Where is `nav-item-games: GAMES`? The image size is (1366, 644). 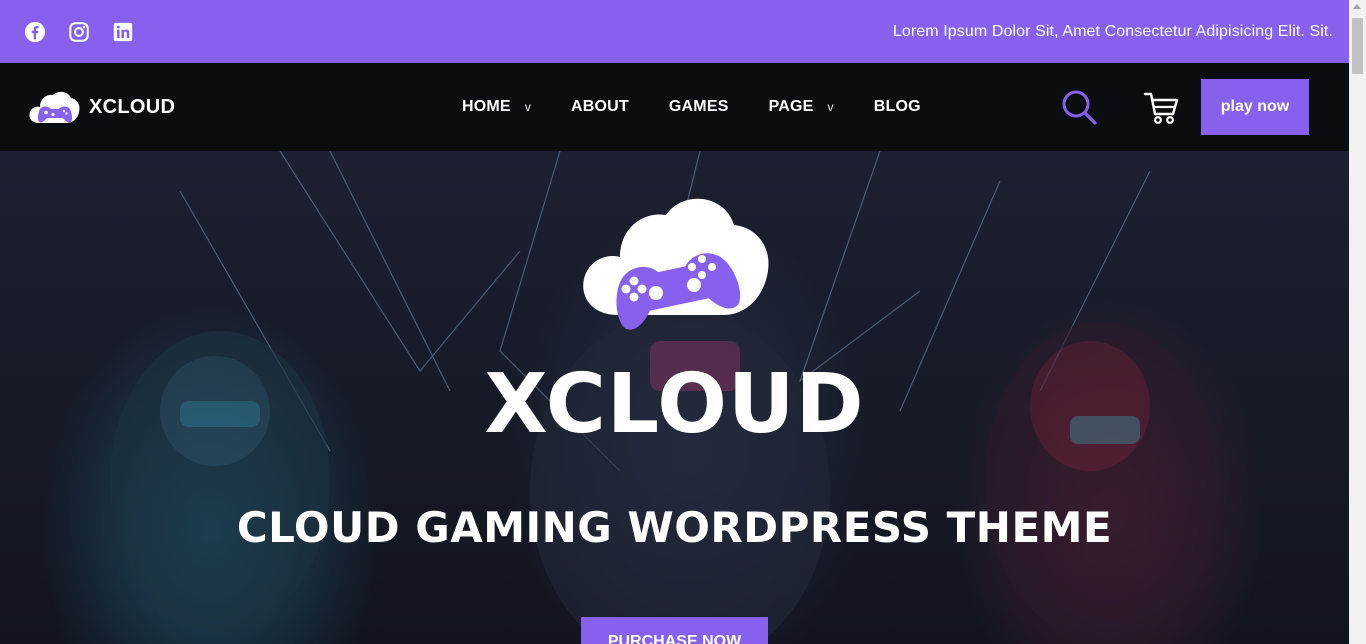 nav-item-games: GAMES is located at coordinates (699, 107).